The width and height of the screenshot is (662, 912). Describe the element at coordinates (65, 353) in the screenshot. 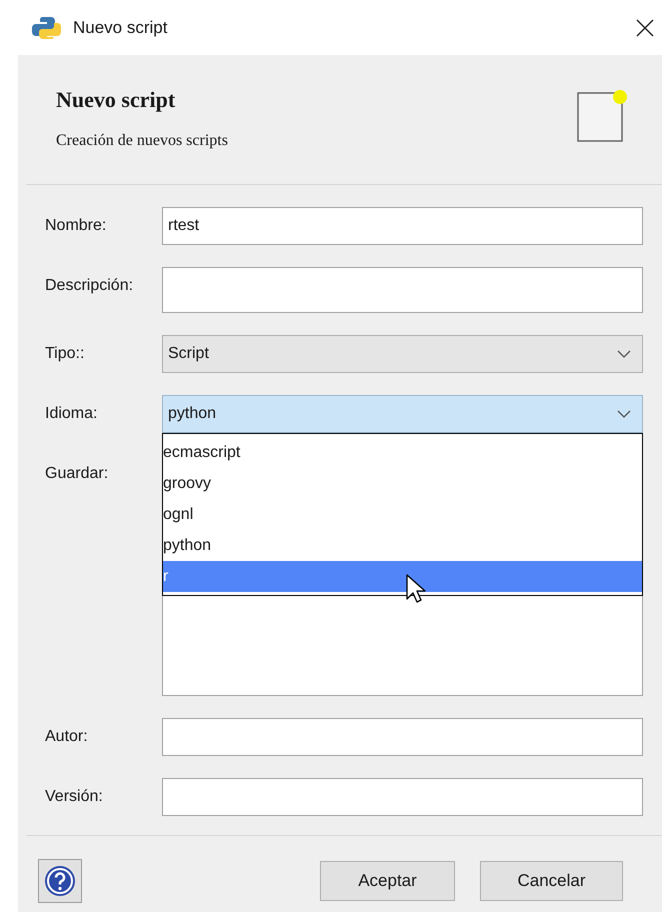

I see `field-label: Tipo::` at that location.